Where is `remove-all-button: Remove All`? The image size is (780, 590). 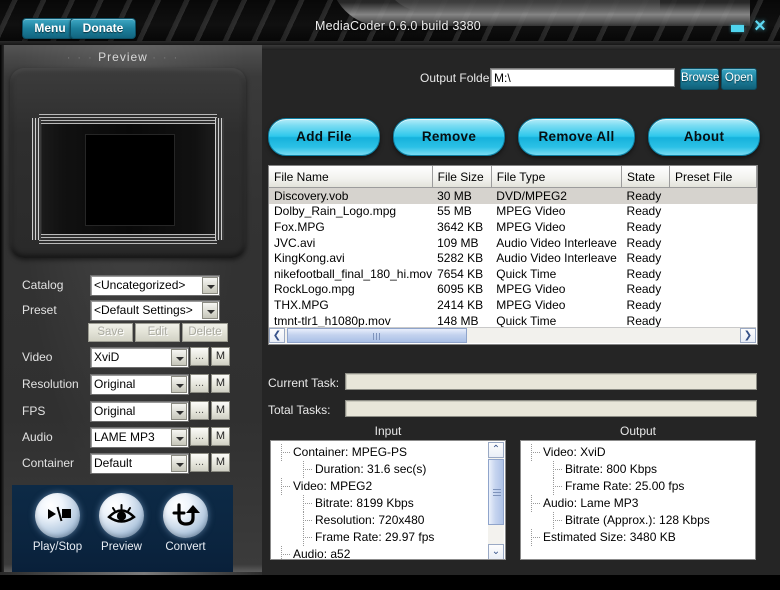 remove-all-button: Remove All is located at coordinates (576, 137).